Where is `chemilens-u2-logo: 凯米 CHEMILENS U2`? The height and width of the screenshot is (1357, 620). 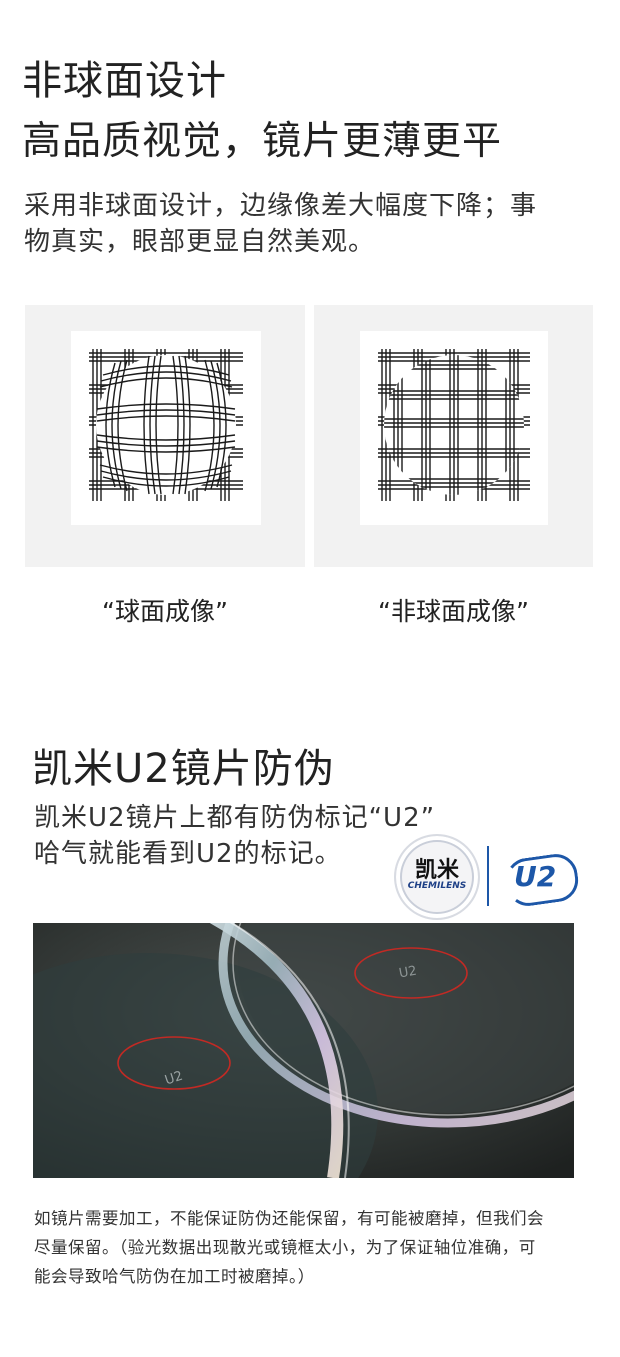
chemilens-u2-logo: 凯米 CHEMILENS U2 is located at coordinates (489, 877).